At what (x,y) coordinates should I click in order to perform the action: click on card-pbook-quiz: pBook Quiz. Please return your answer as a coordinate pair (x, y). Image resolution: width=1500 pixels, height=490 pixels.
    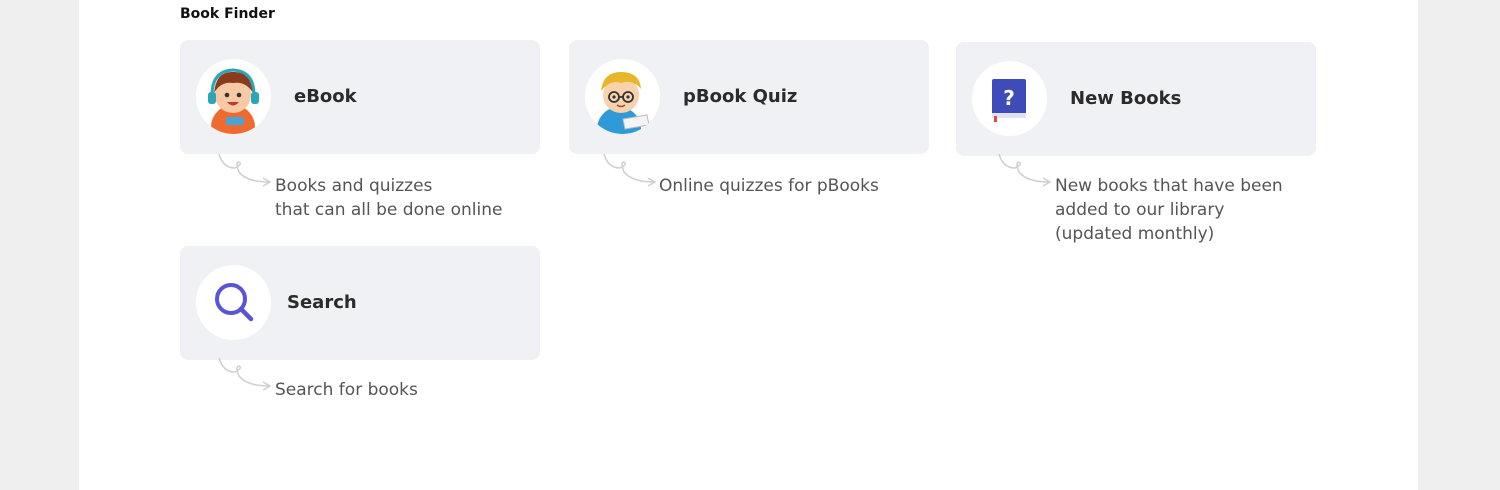
    Looking at the image, I should click on (749, 97).